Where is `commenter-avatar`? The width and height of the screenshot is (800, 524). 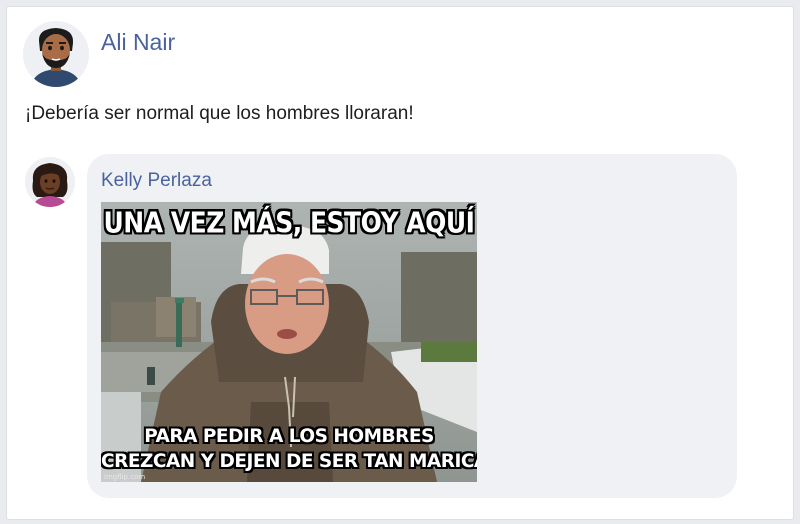 commenter-avatar is located at coordinates (50, 182).